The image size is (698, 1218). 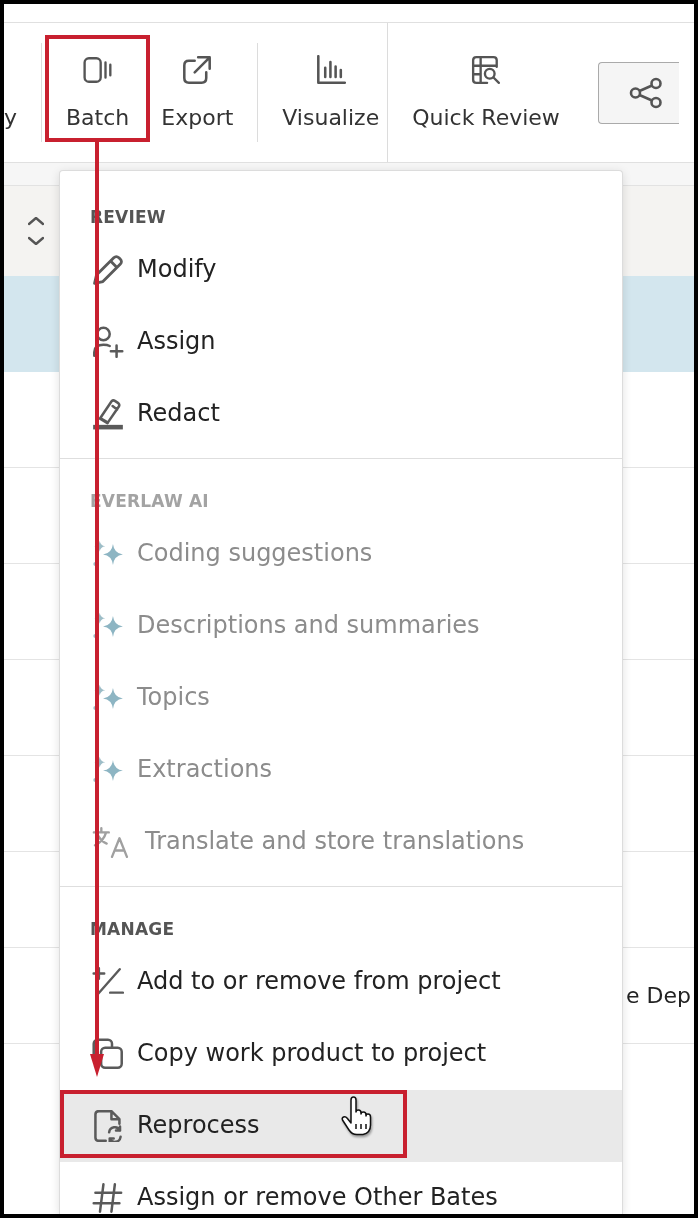 I want to click on toolbar-button: y, so click(x=15, y=88).